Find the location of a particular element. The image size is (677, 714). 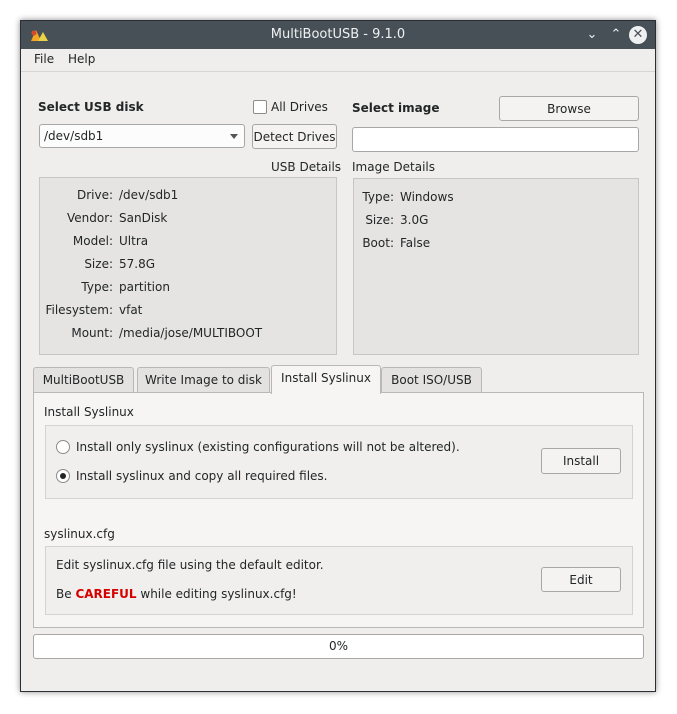

usb-detail-key: Filesystem: is located at coordinates (79, 310).